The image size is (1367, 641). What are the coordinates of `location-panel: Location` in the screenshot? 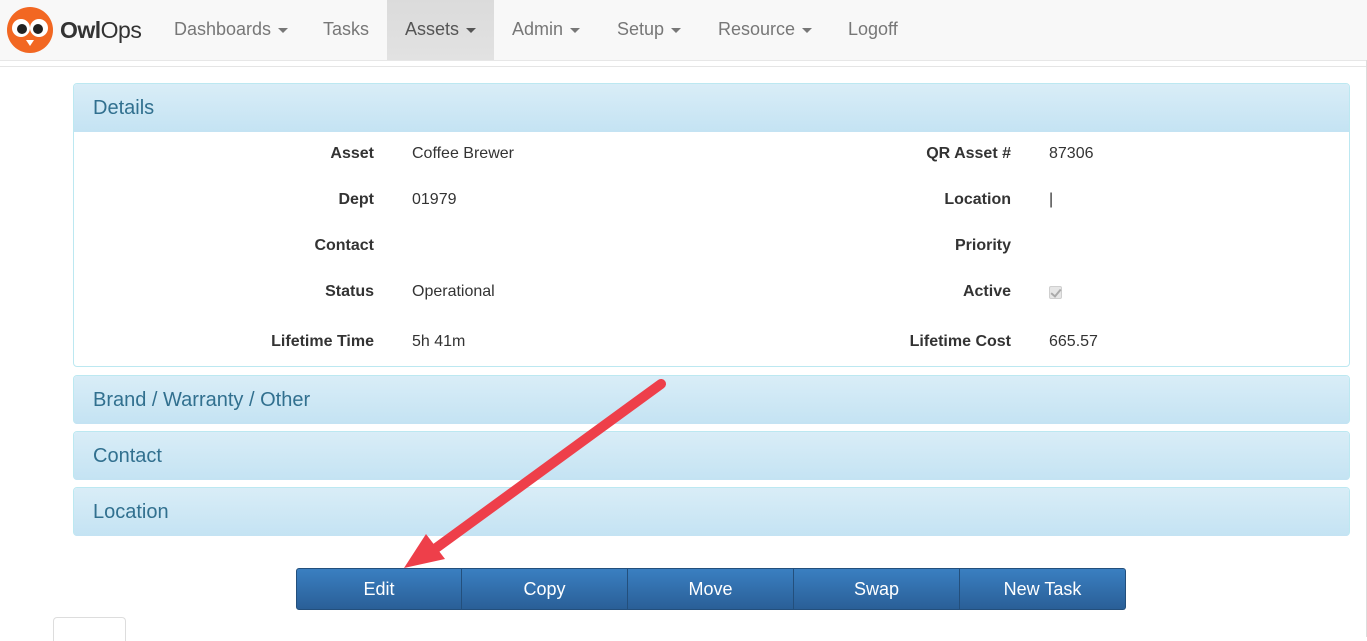 It's located at (711, 511).